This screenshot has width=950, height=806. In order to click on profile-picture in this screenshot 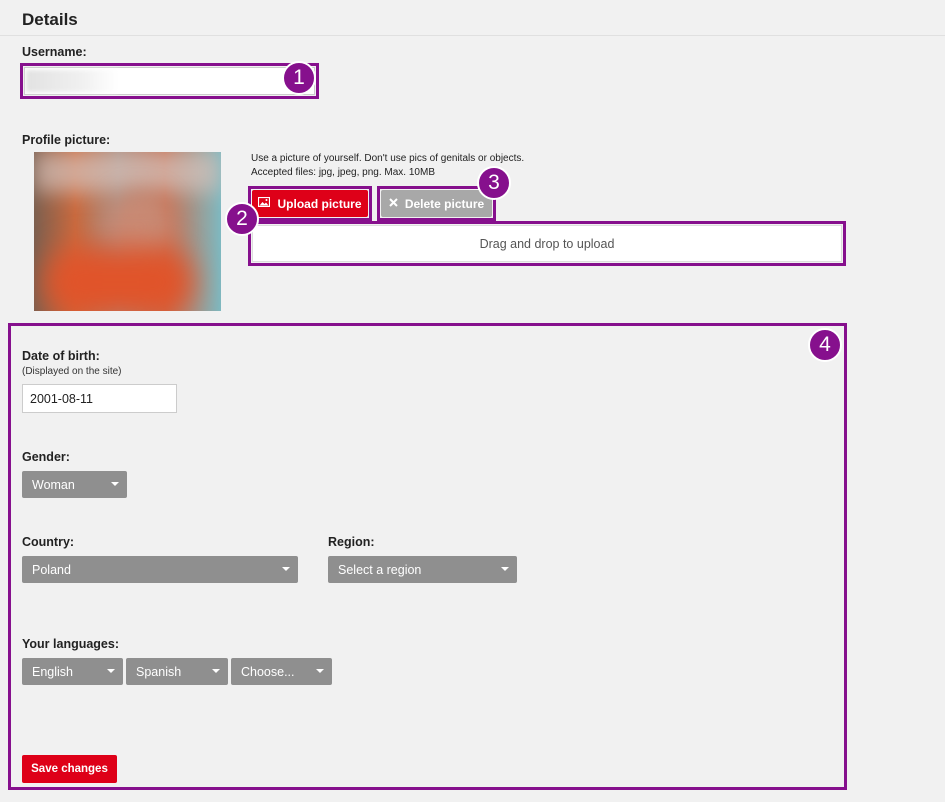, I will do `click(127, 231)`.